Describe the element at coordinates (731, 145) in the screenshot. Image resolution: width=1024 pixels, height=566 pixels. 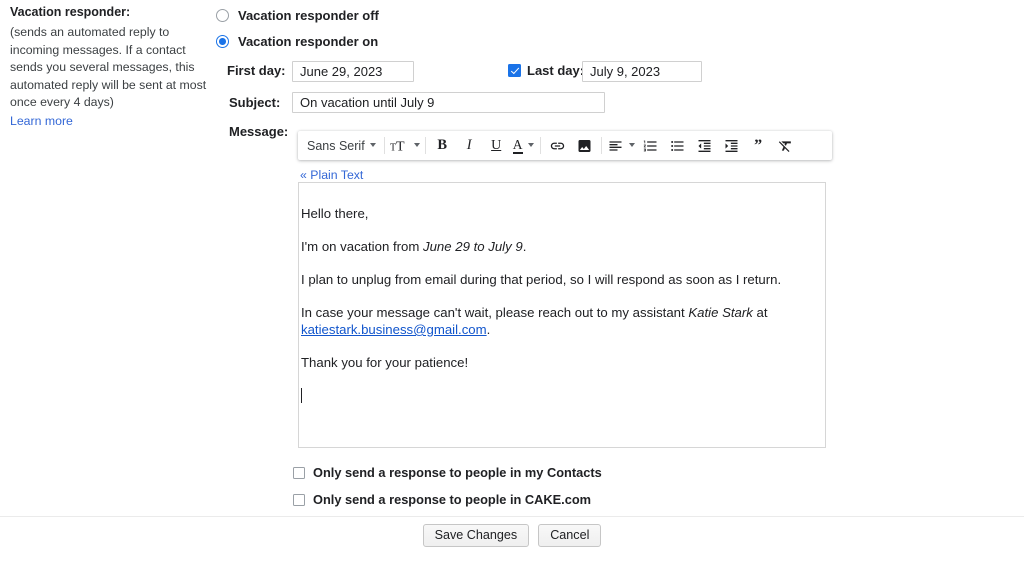
I see `indent-more-icon` at that location.